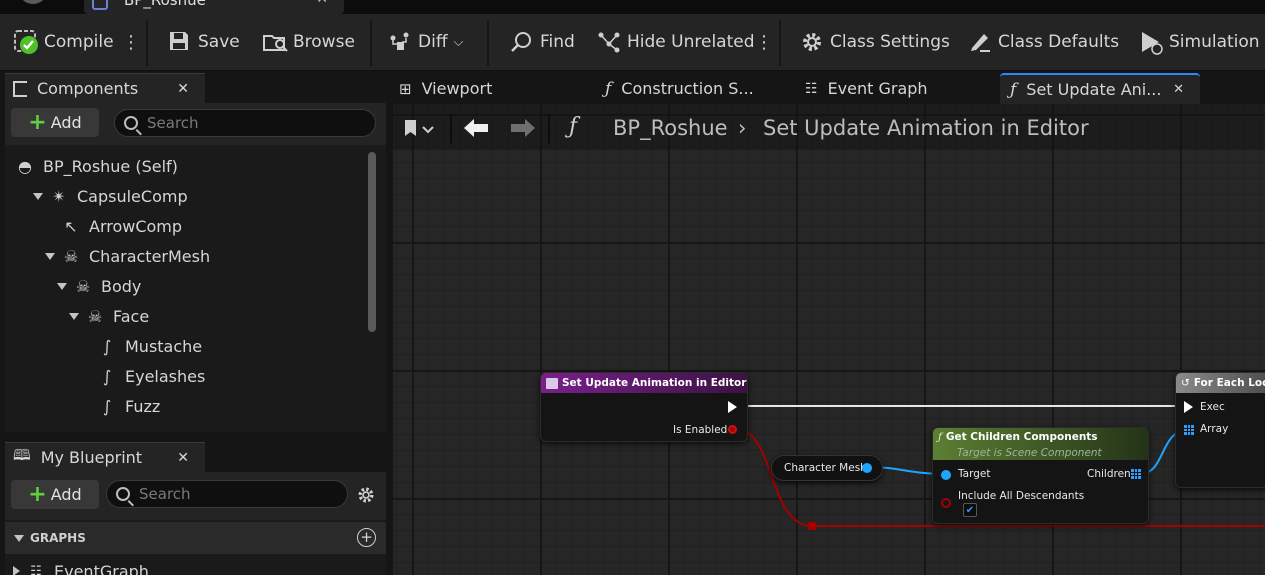  I want to click on add-blueprint-item-button: + Add, so click(55, 494).